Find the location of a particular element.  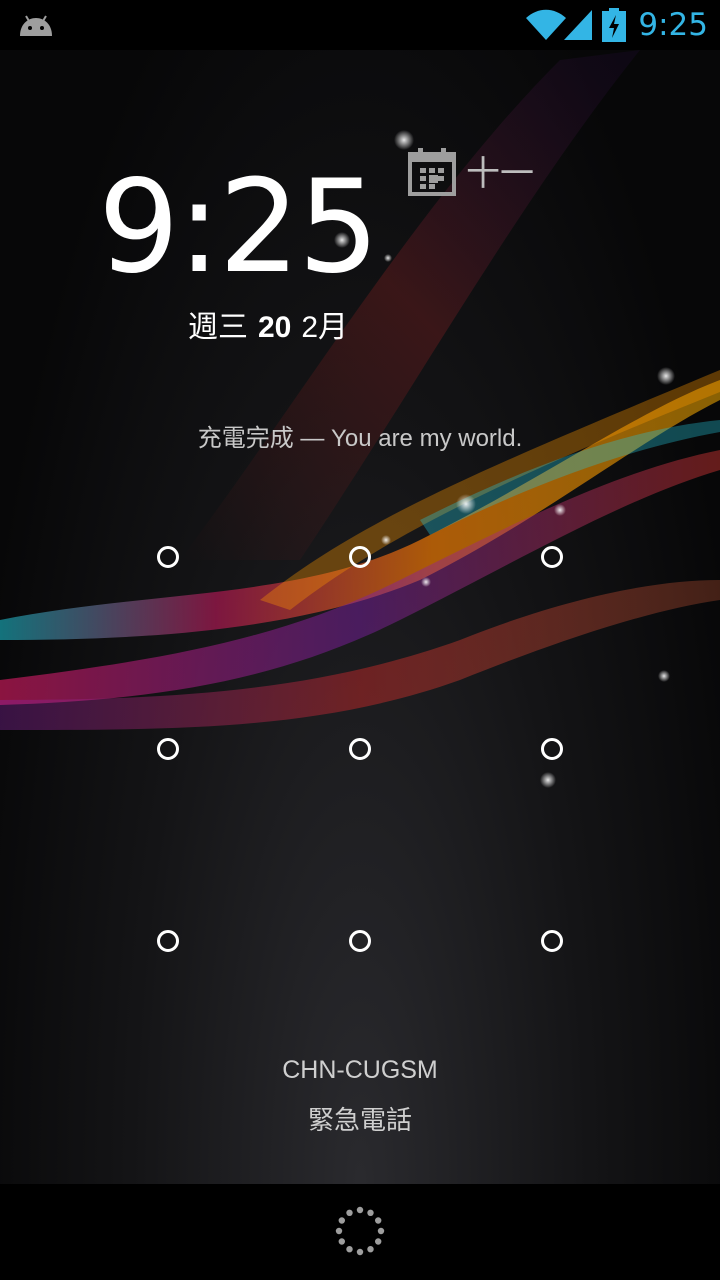

home-icon is located at coordinates (360, 1234).